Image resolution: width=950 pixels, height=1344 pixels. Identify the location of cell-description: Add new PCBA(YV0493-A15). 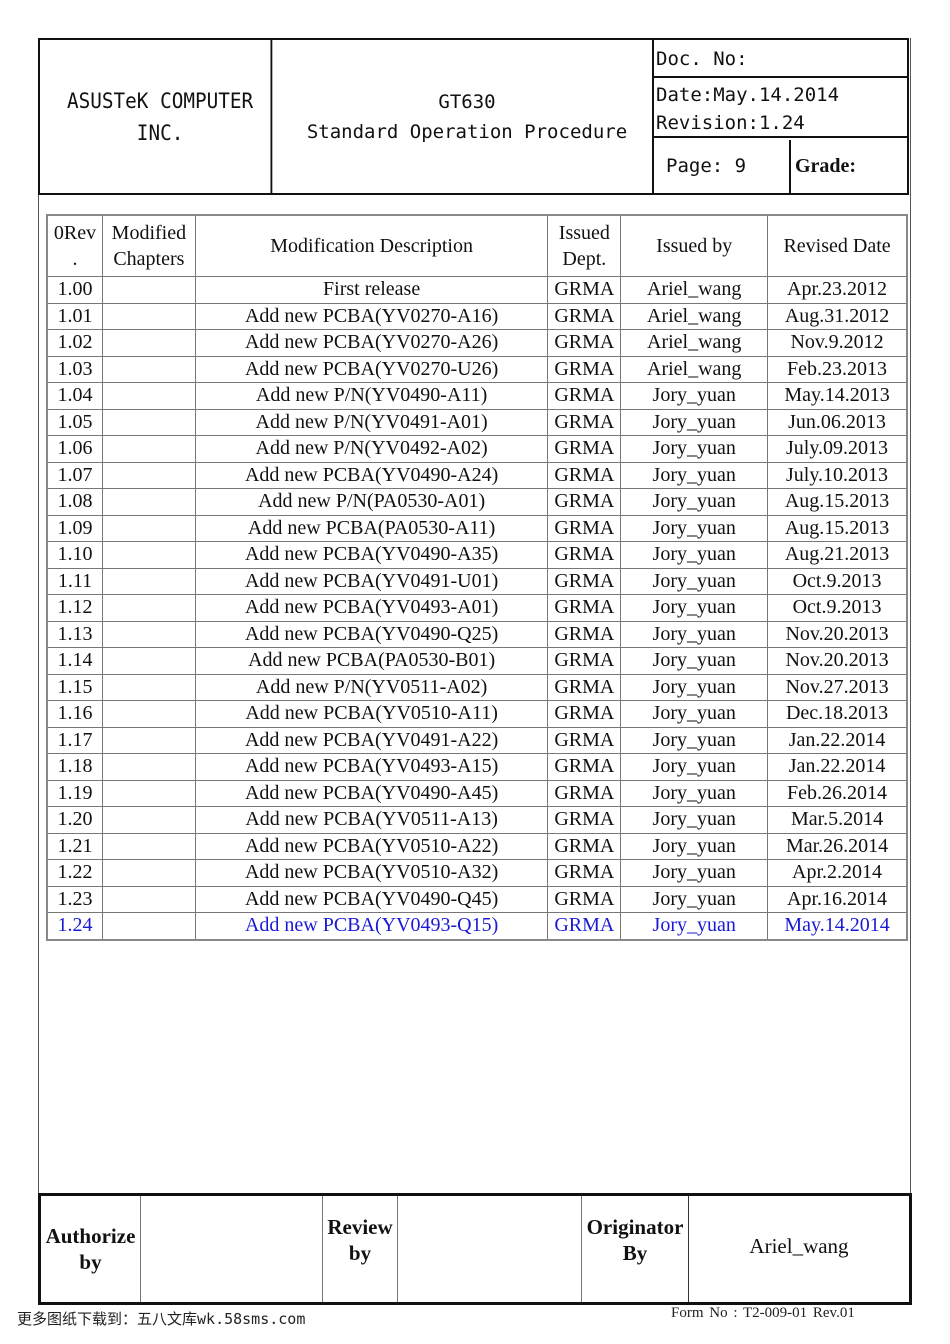
(371, 767).